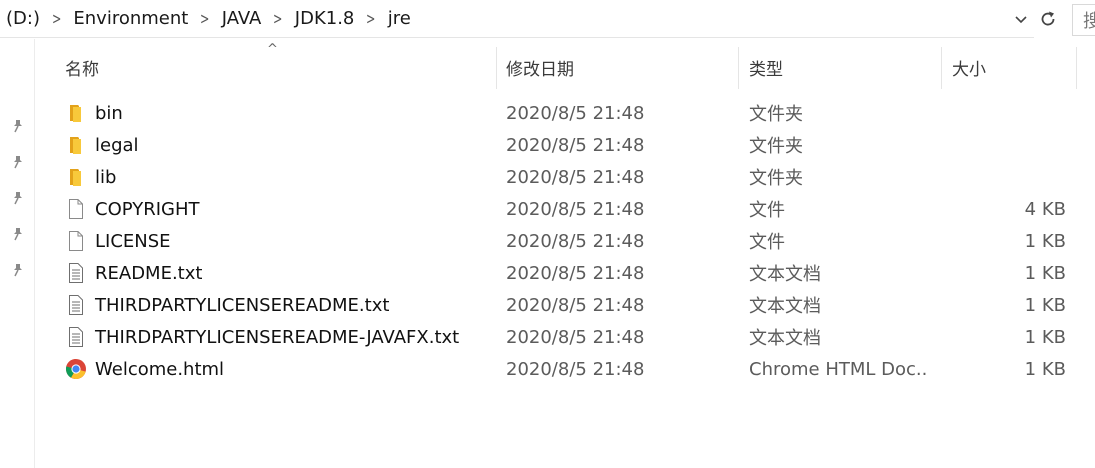 The width and height of the screenshot is (1095, 468). Describe the element at coordinates (1089, 20) in the screenshot. I see `search-placeholder: 搜` at that location.